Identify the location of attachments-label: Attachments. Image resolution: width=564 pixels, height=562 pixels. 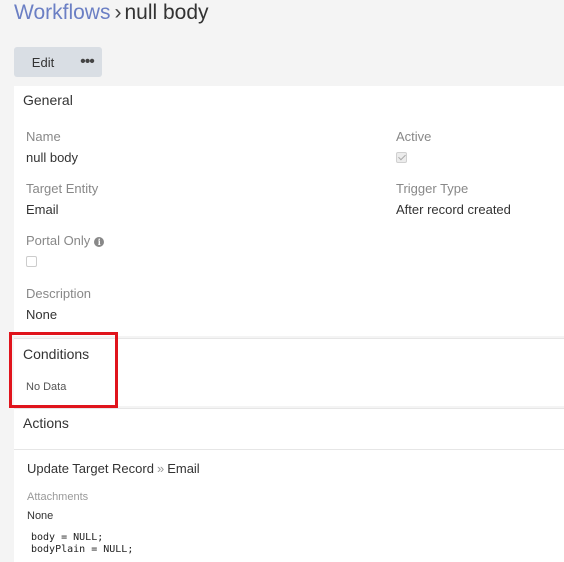
(58, 497).